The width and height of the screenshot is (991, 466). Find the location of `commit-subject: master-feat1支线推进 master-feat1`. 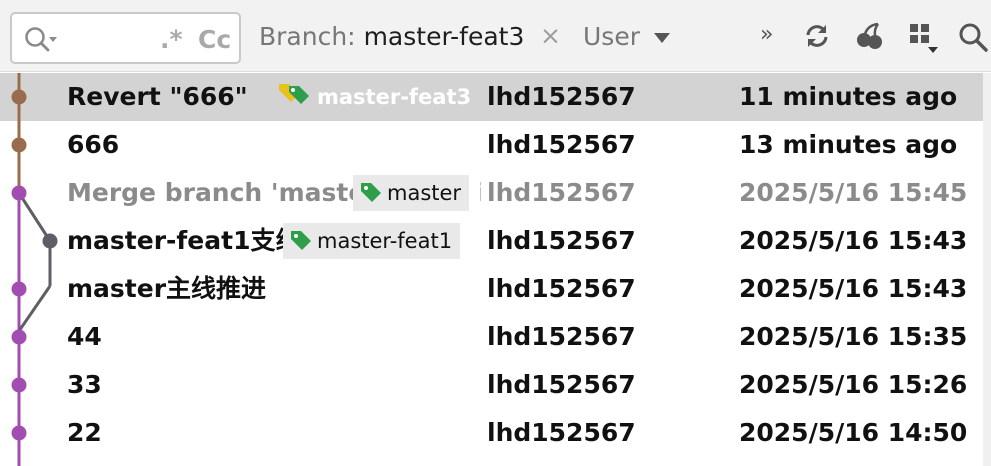

commit-subject: master-feat1支线推进 master-feat1 is located at coordinates (274, 241).